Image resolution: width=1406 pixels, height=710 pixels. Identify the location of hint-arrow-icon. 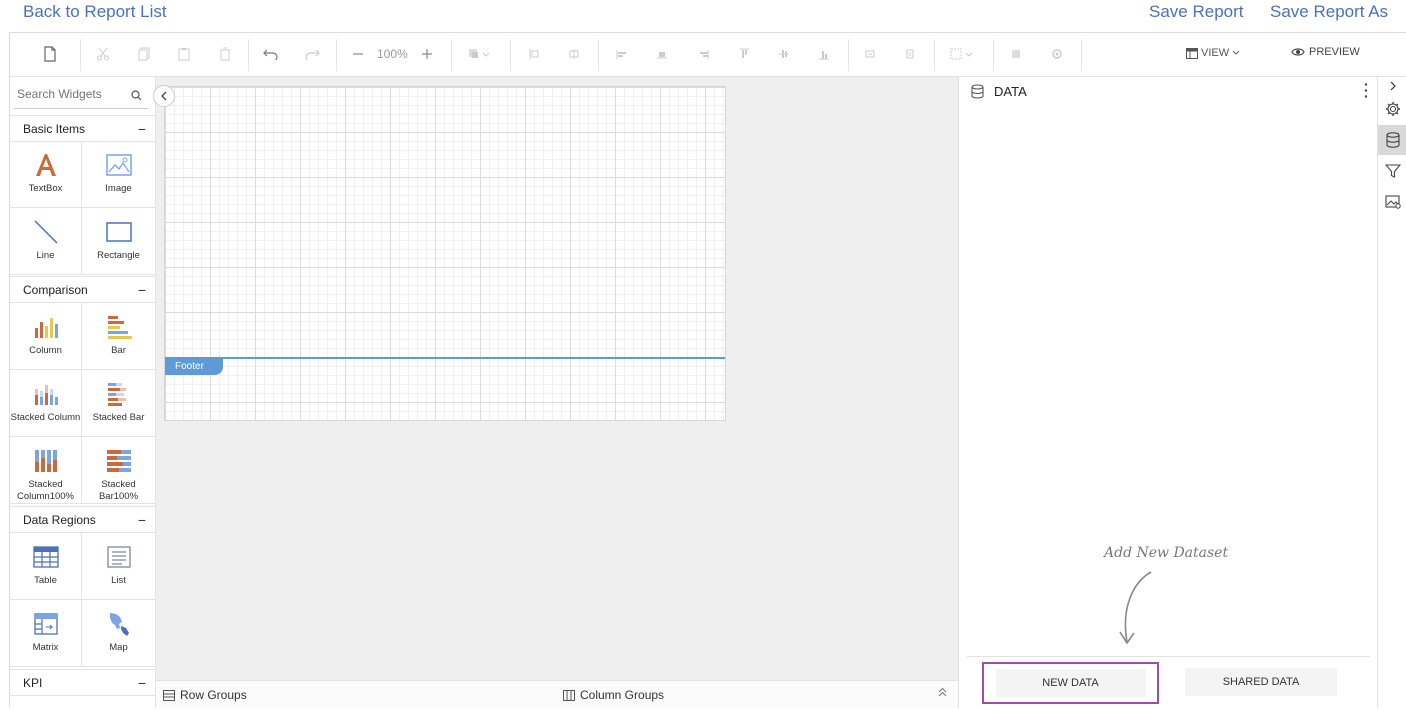
(1135, 608).